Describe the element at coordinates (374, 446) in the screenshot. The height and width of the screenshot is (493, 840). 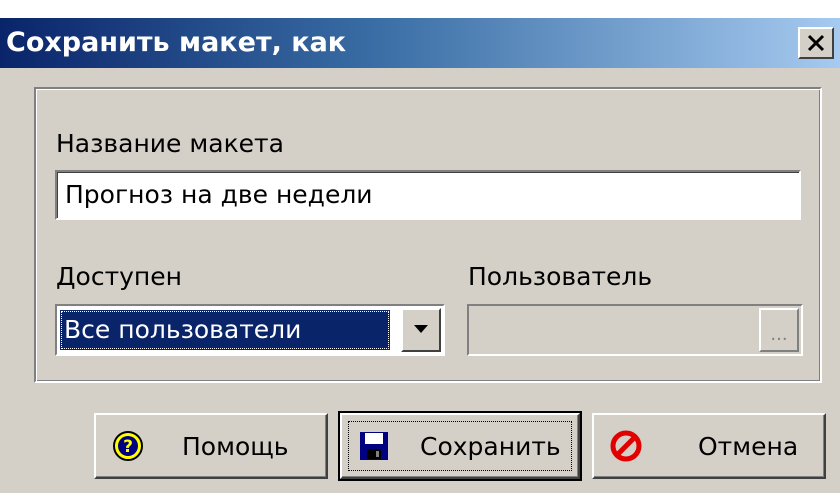
I see `floppy-disk-icon` at that location.